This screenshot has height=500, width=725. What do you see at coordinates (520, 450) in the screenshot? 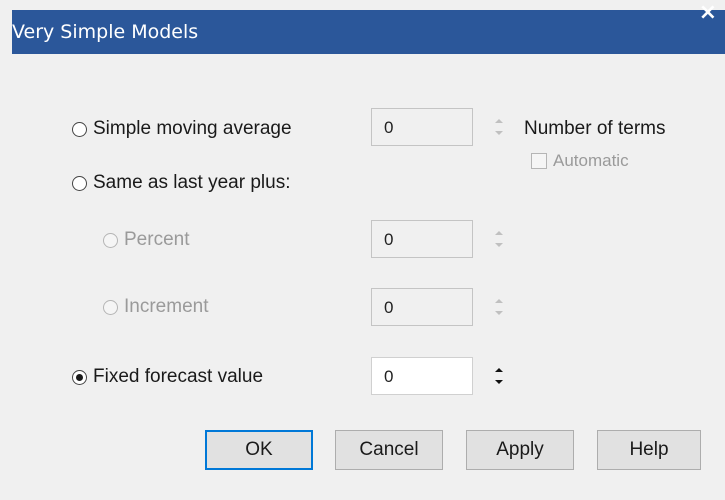
I see `apply-button: Apply` at bounding box center [520, 450].